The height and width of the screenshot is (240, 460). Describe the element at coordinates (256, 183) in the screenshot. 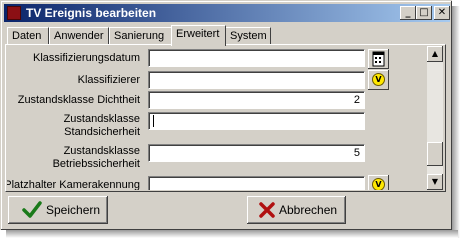

I see `platzhalter-kamerakennung-field` at that location.